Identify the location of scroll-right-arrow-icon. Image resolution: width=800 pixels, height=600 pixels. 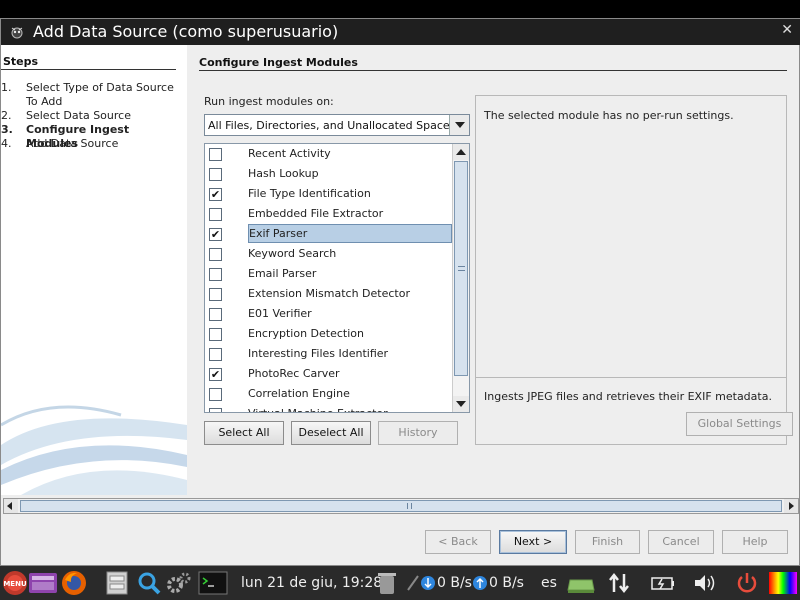
(791, 506).